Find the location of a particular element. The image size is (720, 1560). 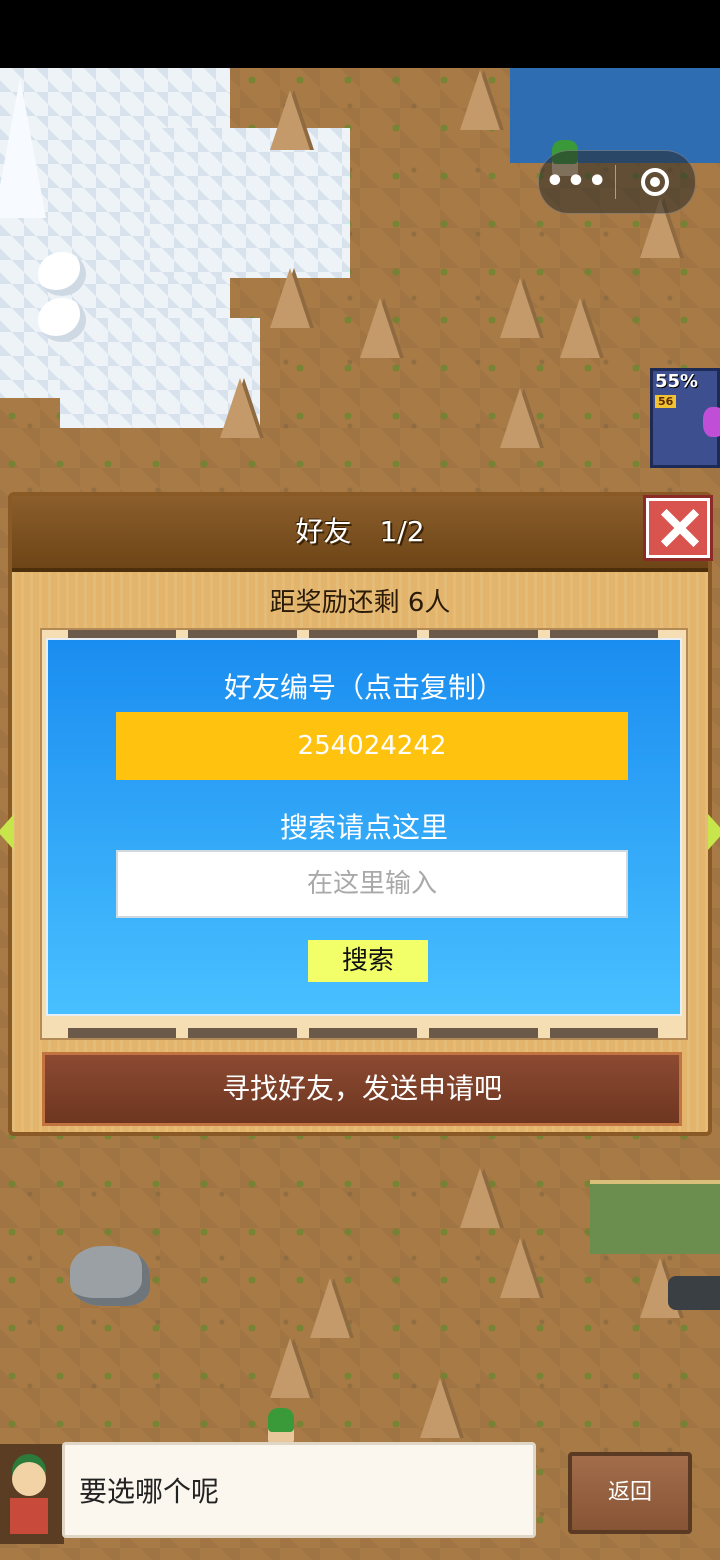

close-mini-program-button is located at coordinates (655, 182).